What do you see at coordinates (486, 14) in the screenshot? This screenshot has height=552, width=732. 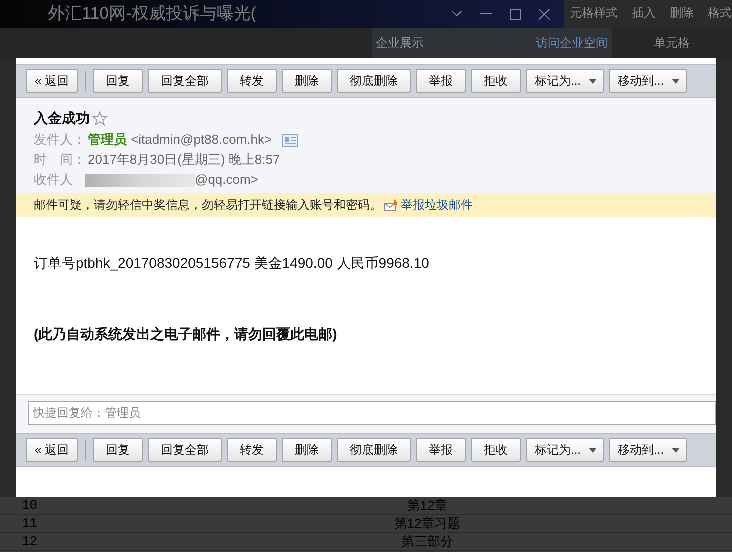 I see `minimize-icon` at bounding box center [486, 14].